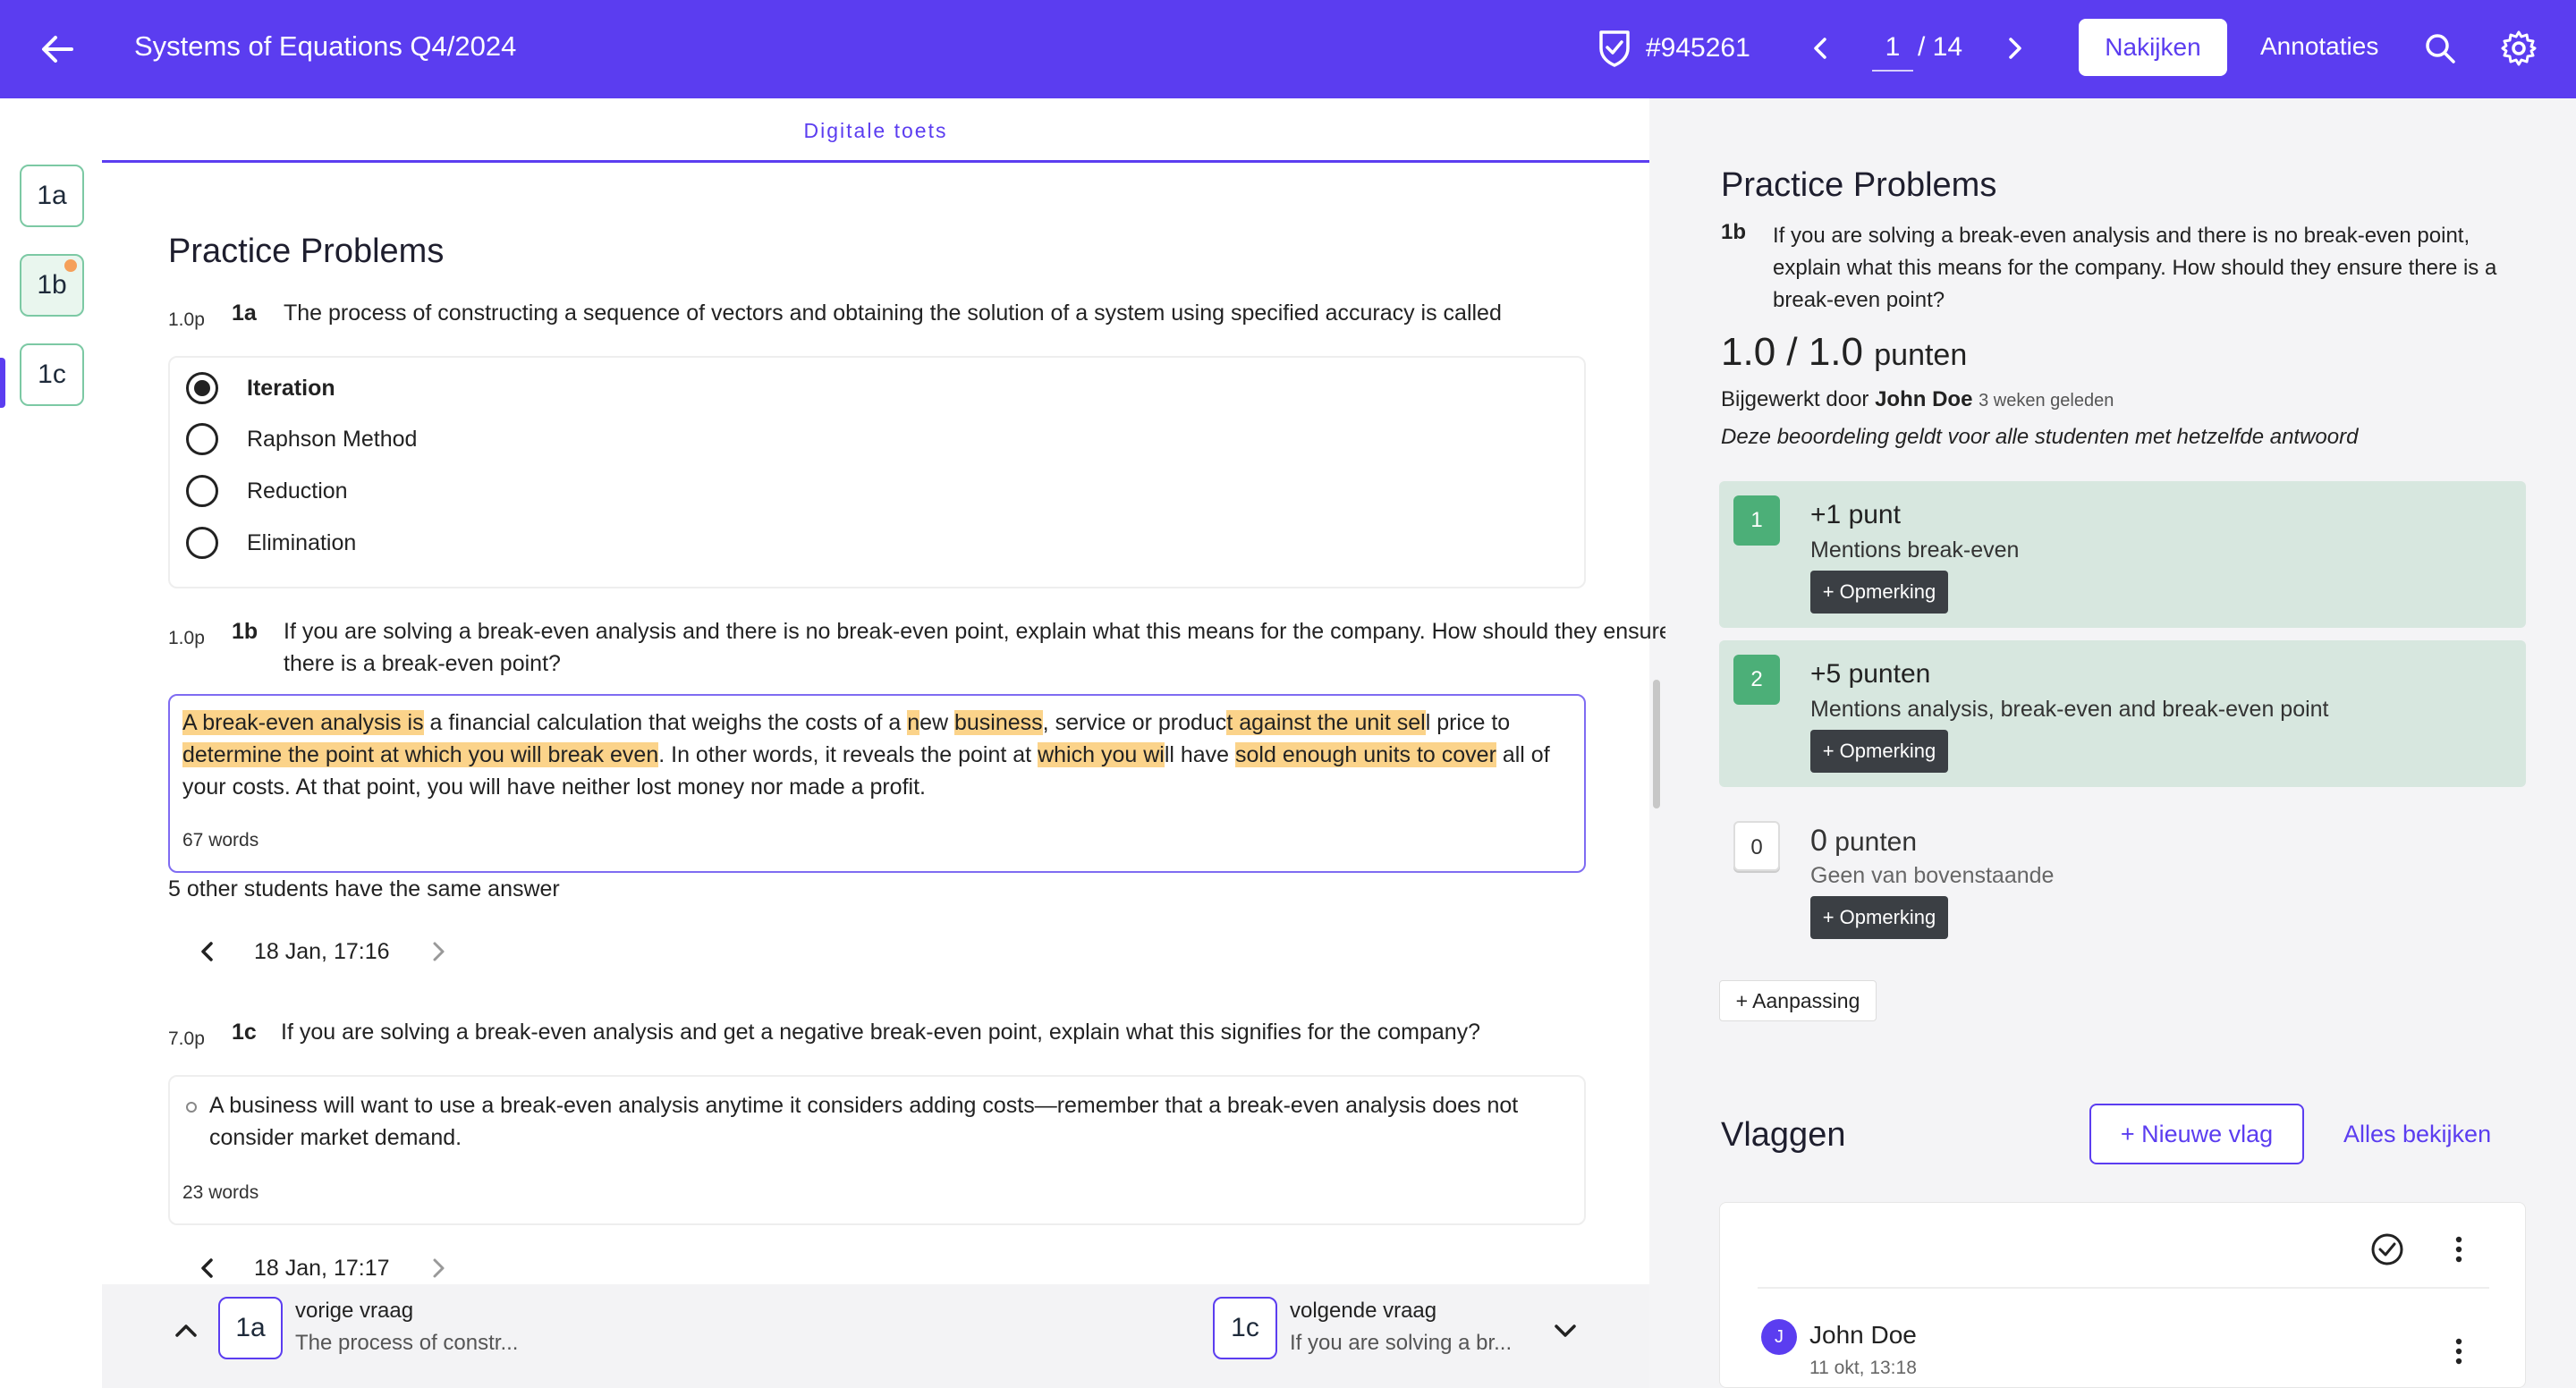 This screenshot has height=1388, width=2576. I want to click on next-question-title: volgende vraag, so click(1363, 1311).